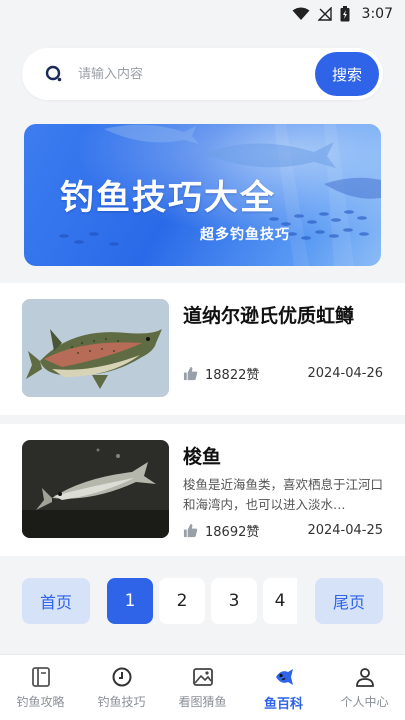  I want to click on search-bar: 搜索, so click(202, 74).